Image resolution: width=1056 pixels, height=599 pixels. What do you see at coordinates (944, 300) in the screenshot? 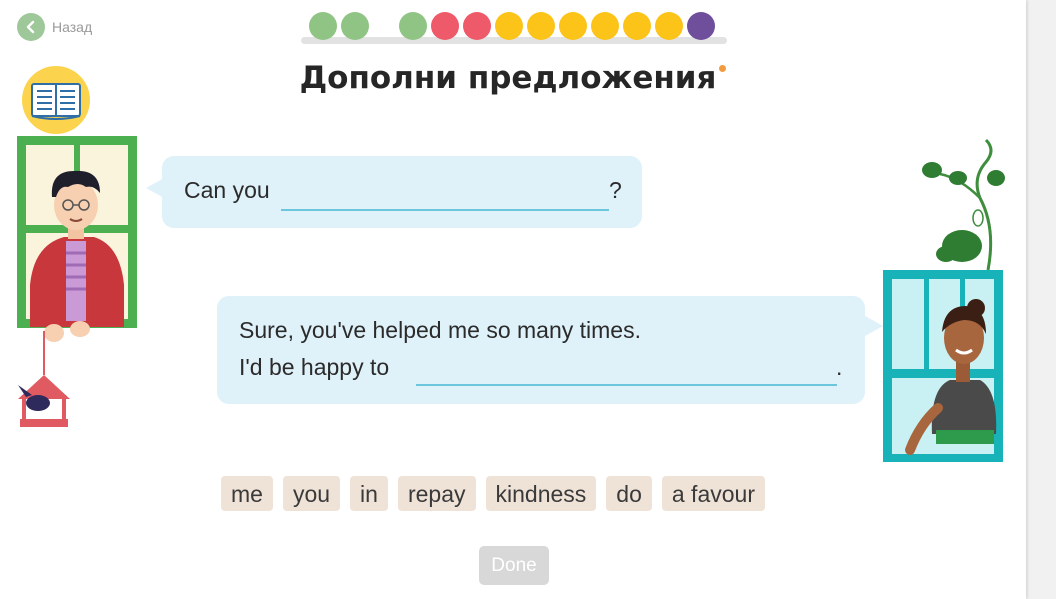
I see `girl-window-illustration` at bounding box center [944, 300].